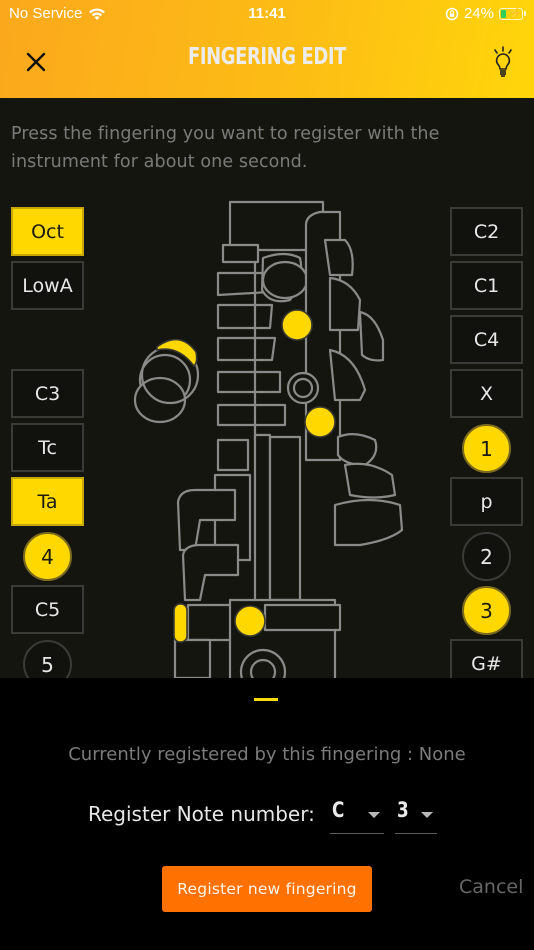 The height and width of the screenshot is (950, 534). What do you see at coordinates (415, 816) in the screenshot?
I see `octave-dropdown: 3` at bounding box center [415, 816].